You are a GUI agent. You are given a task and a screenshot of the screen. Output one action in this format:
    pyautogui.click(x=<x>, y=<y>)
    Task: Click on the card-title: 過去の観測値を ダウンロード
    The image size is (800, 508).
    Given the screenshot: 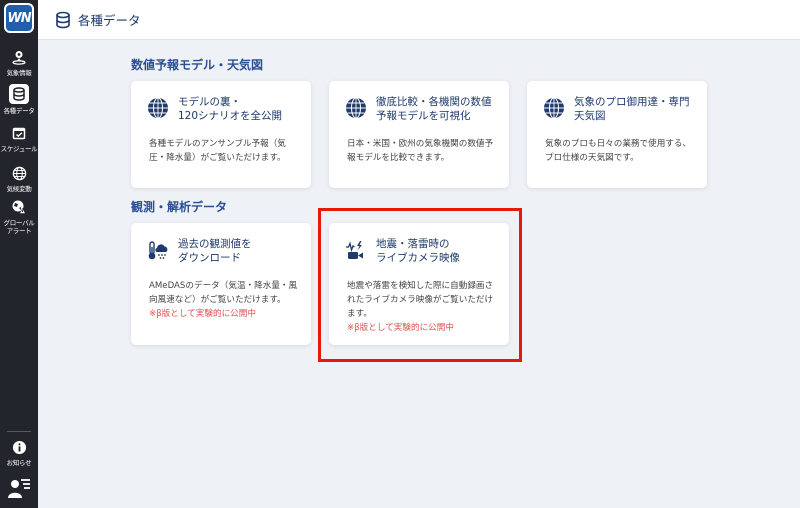 What is the action you would take?
    pyautogui.click(x=215, y=251)
    